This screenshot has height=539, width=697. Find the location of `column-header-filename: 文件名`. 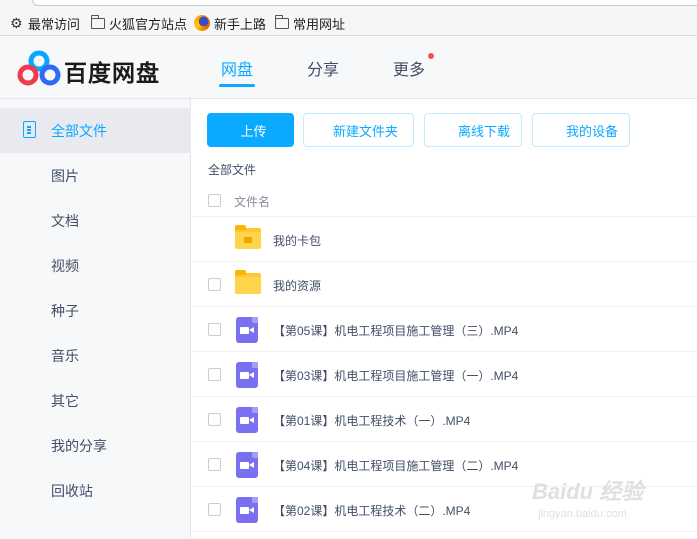

column-header-filename: 文件名 is located at coordinates (252, 201).